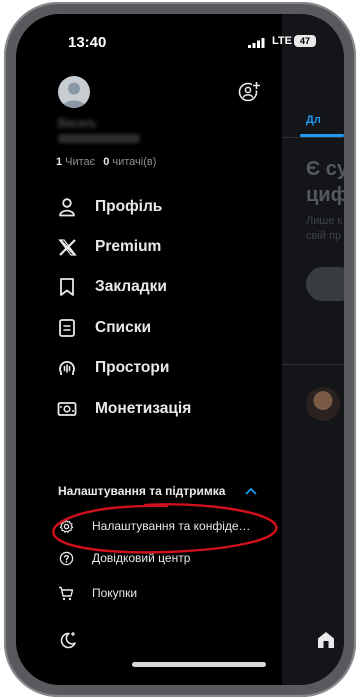  I want to click on battery-level: 47, so click(305, 41).